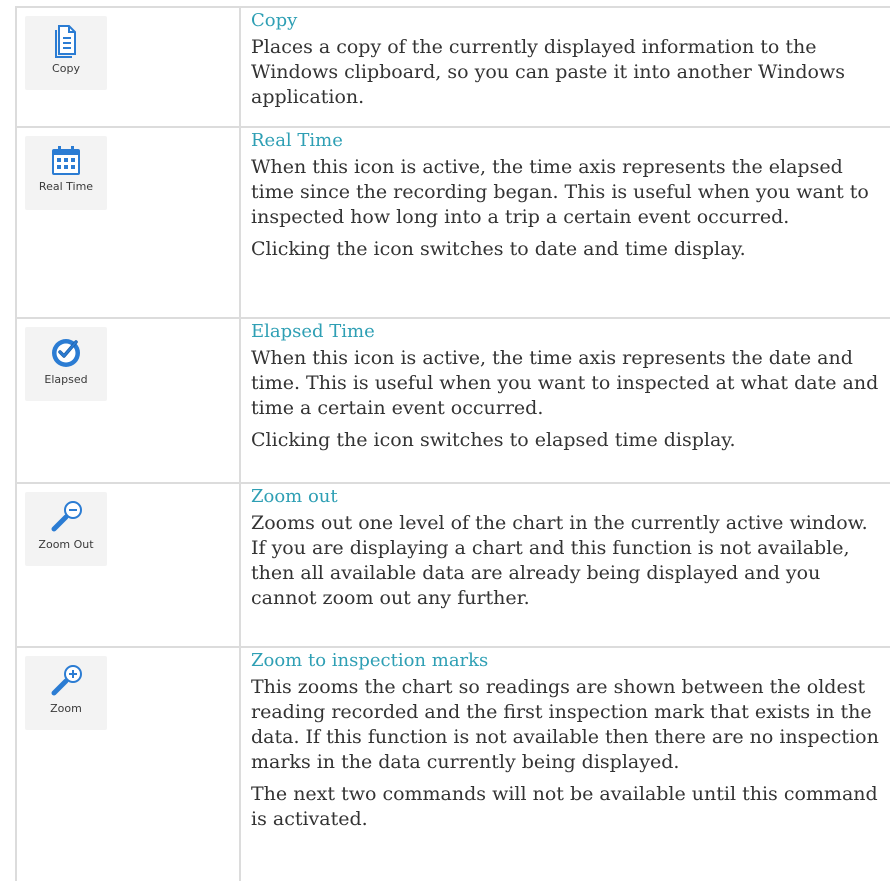 The height and width of the screenshot is (881, 890). Describe the element at coordinates (66, 160) in the screenshot. I see `calendar-icon` at that location.